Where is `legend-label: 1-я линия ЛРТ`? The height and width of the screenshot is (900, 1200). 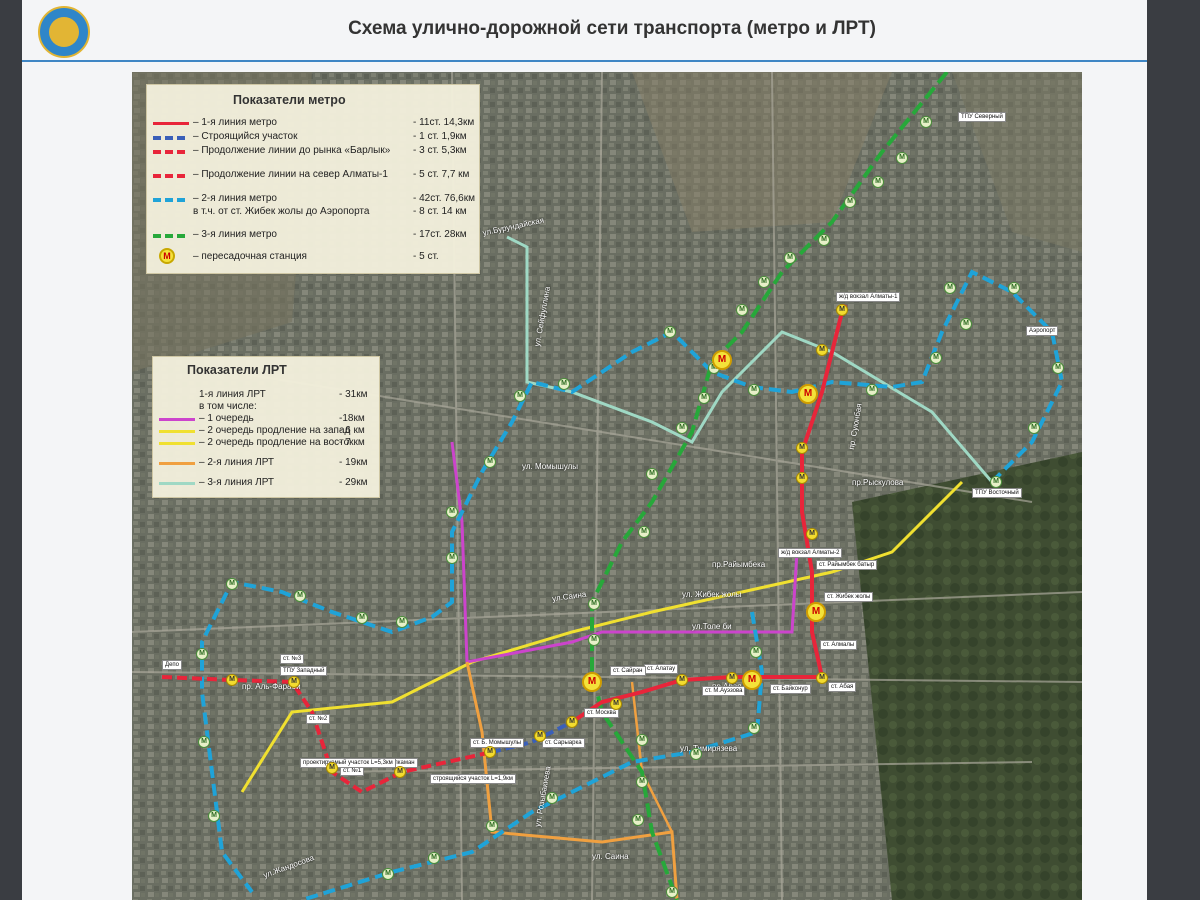
legend-label: 1-я линия ЛРТ is located at coordinates (232, 394).